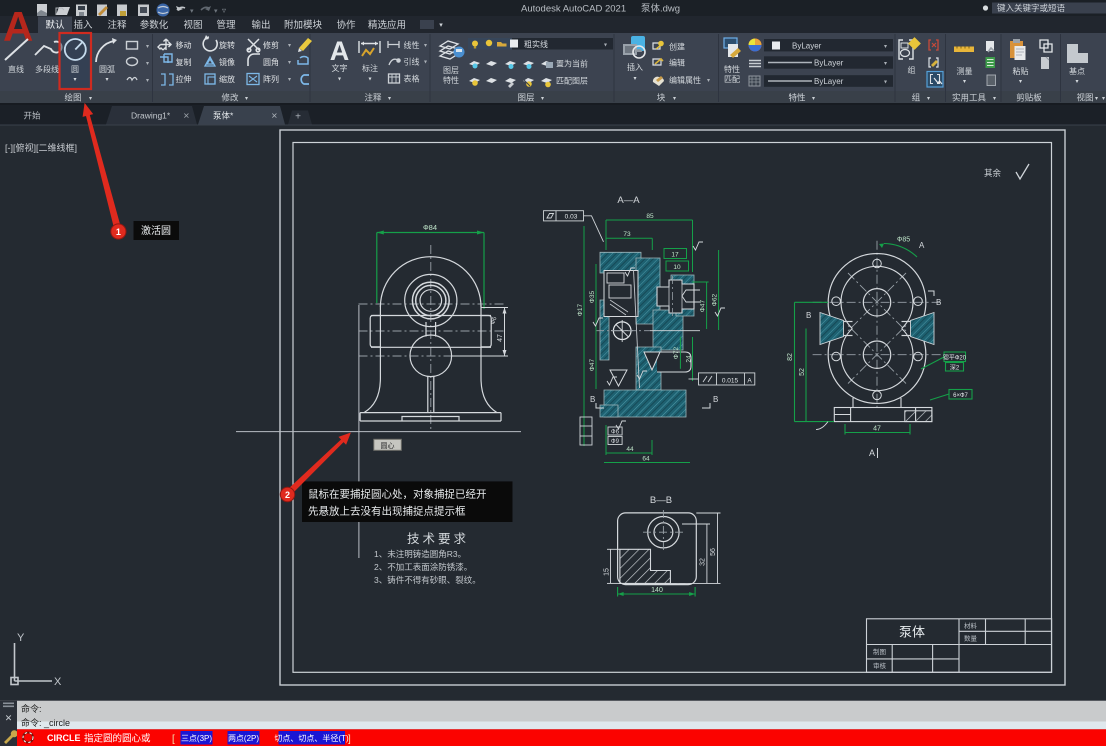  I want to click on svg-text: 块, so click(661, 98).